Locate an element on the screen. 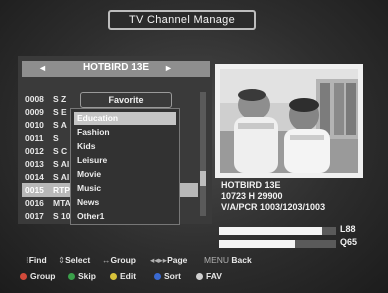 This screenshot has height=293, width=388. channel-number: 0014 is located at coordinates (34, 177).